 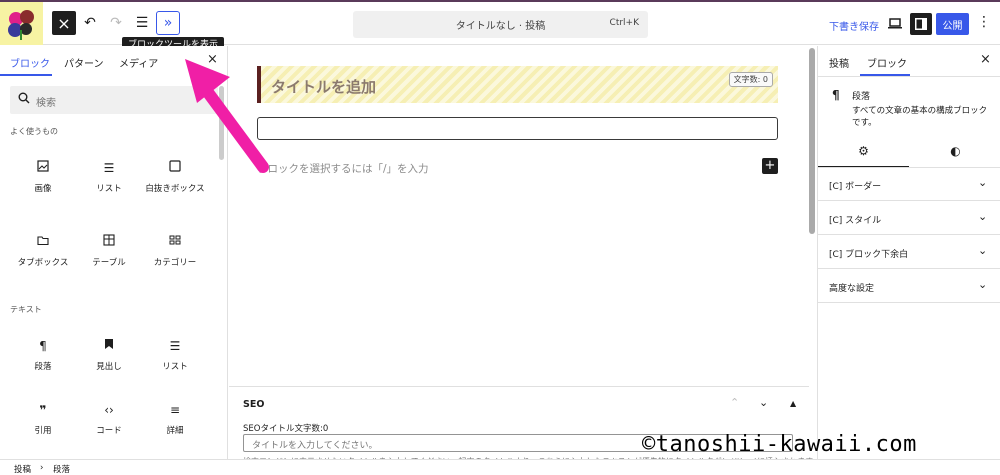 What do you see at coordinates (955, 151) in the screenshot?
I see `contrast-icon: ◐` at bounding box center [955, 151].